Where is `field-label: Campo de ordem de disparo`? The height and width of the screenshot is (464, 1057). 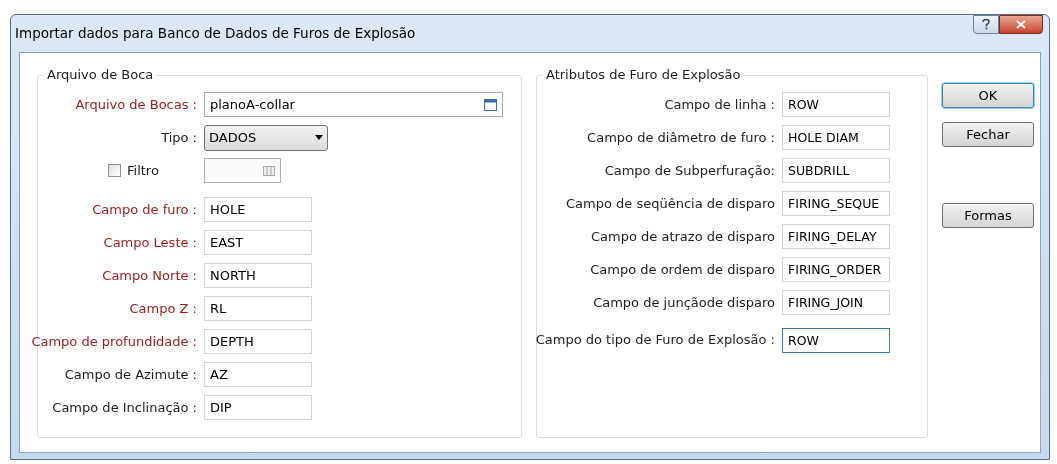 field-label: Campo de ordem de disparo is located at coordinates (682, 269).